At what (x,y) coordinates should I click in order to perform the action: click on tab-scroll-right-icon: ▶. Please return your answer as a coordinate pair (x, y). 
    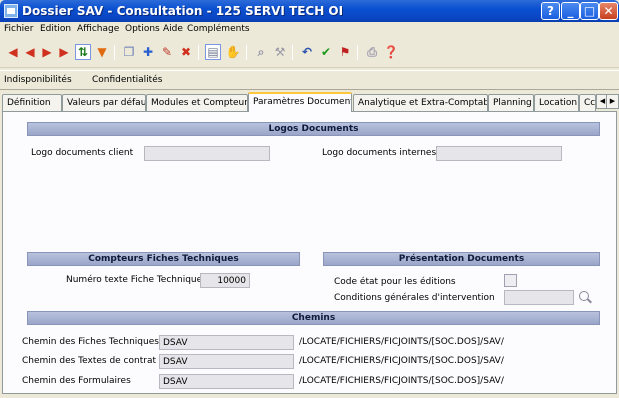
    Looking at the image, I should click on (612, 101).